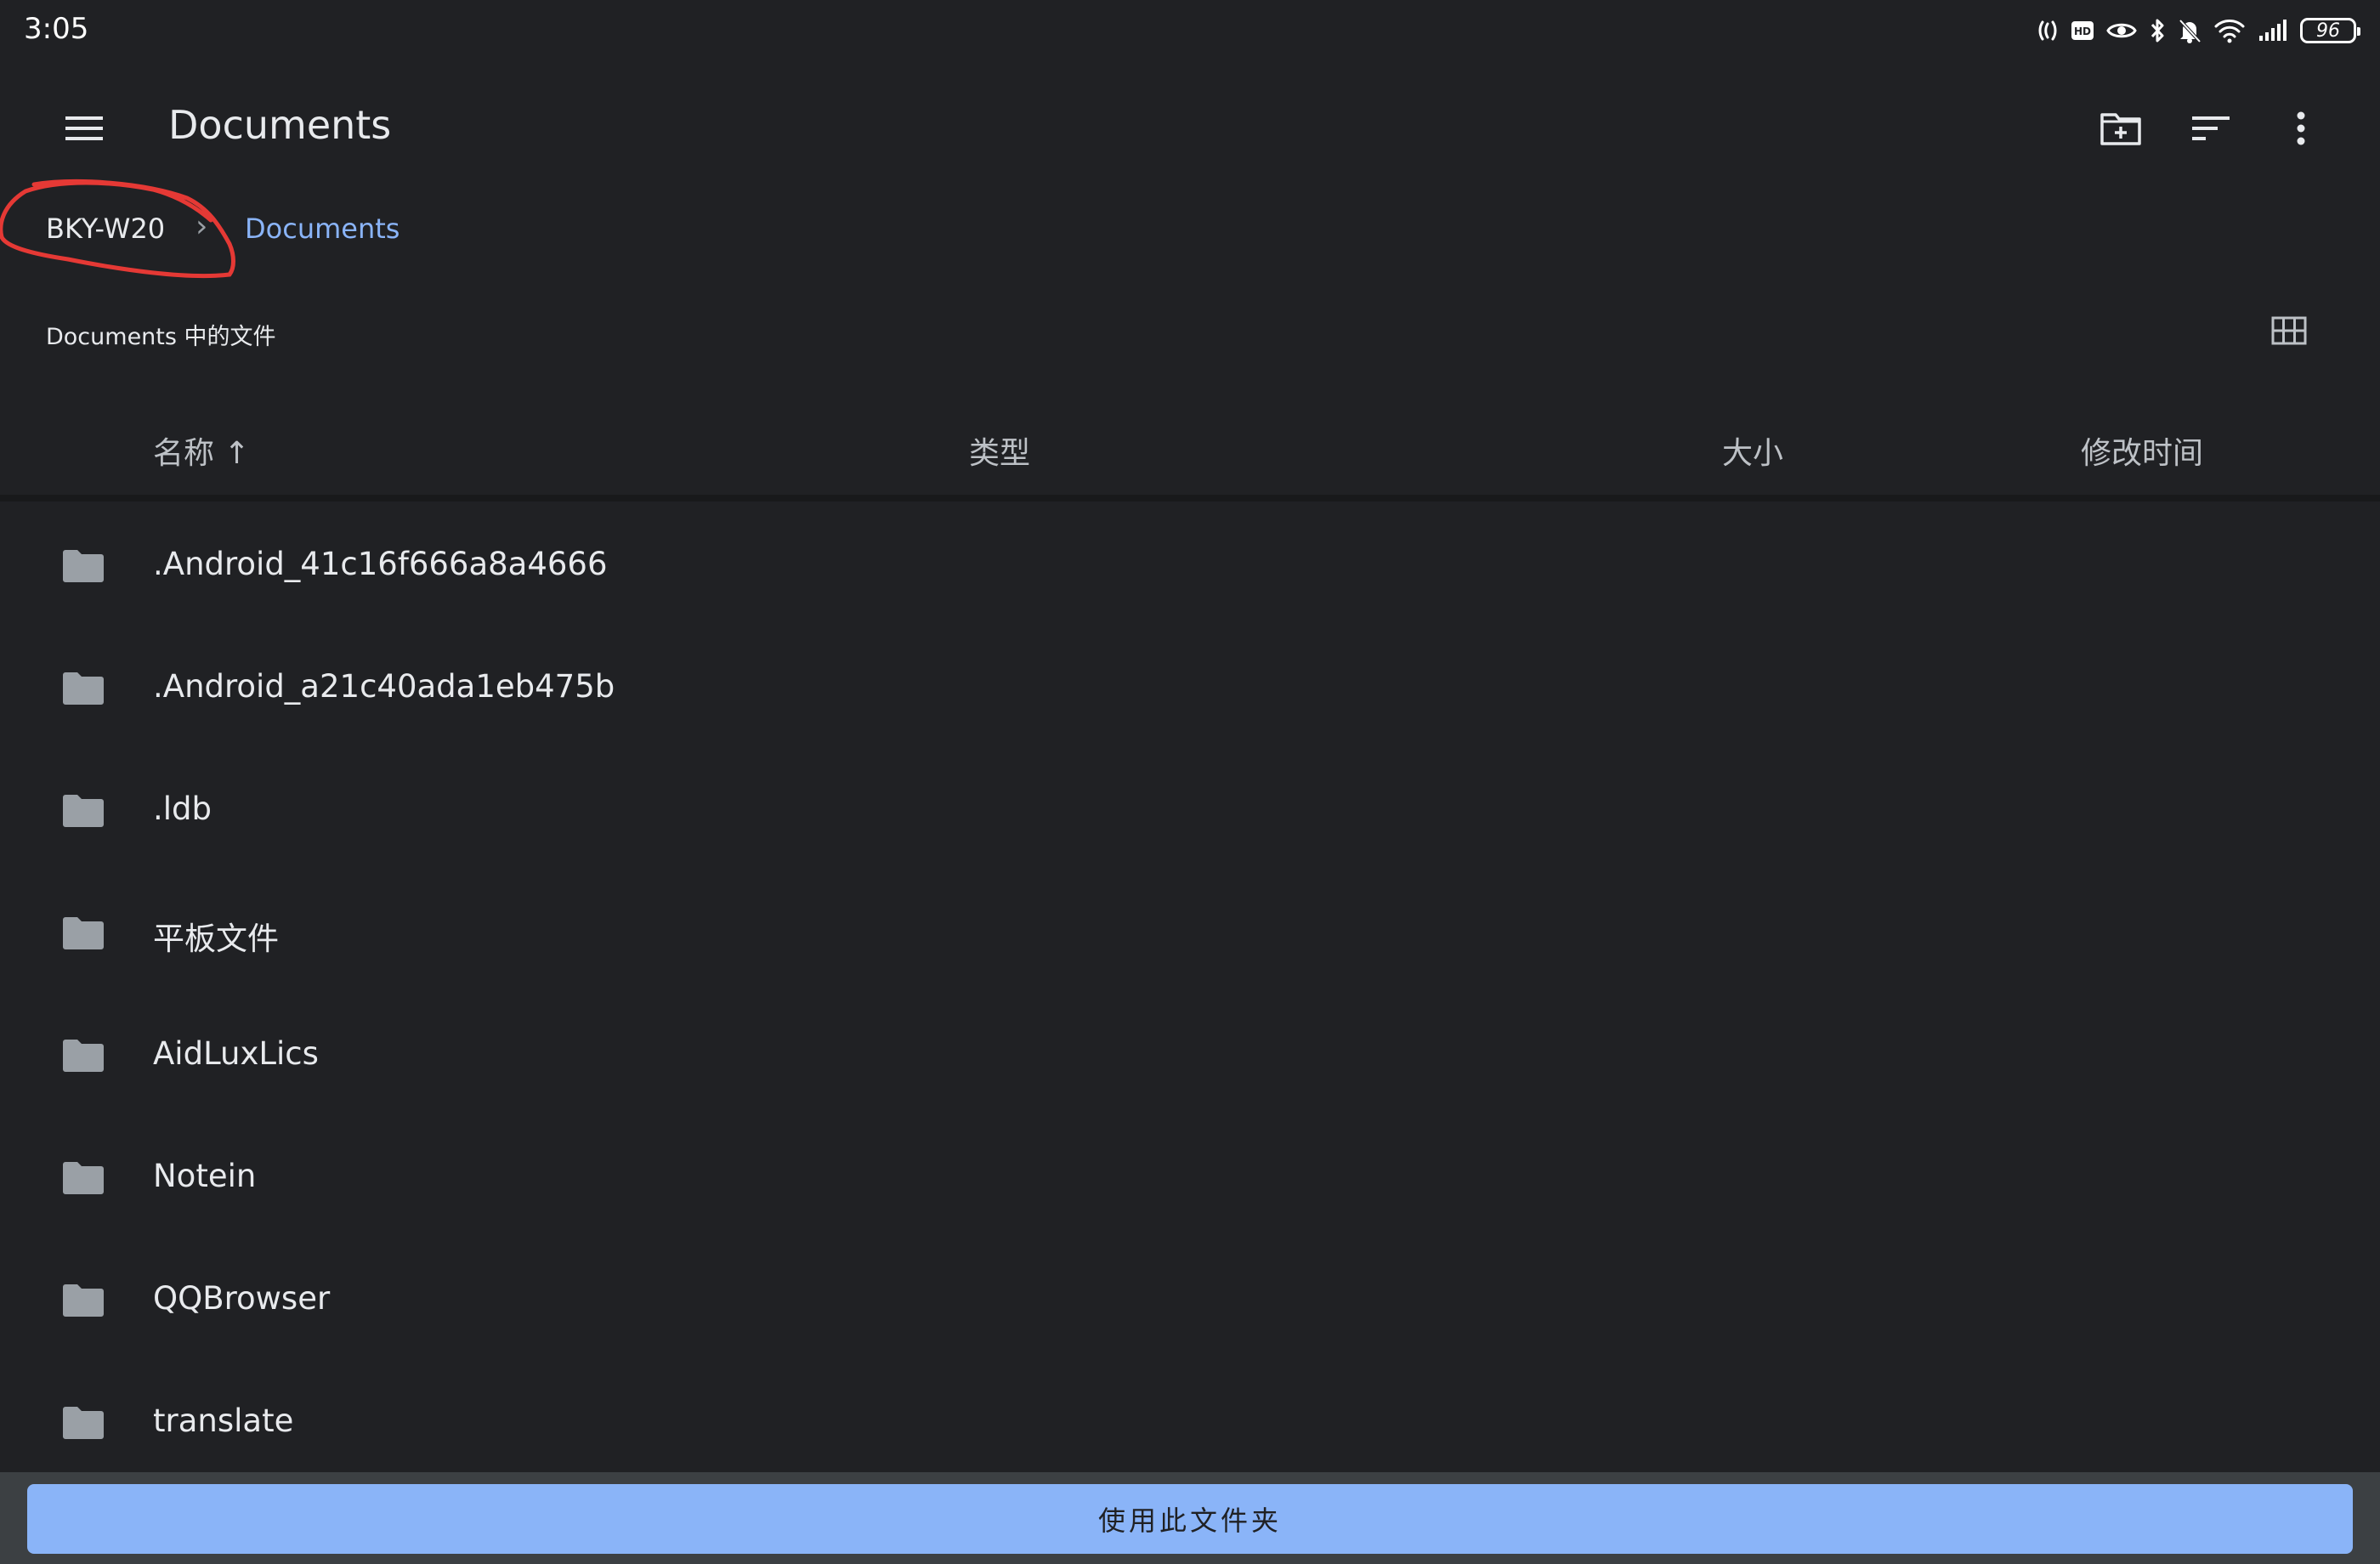  Describe the element at coordinates (322, 228) in the screenshot. I see `breadcrumb-current: Documents` at that location.